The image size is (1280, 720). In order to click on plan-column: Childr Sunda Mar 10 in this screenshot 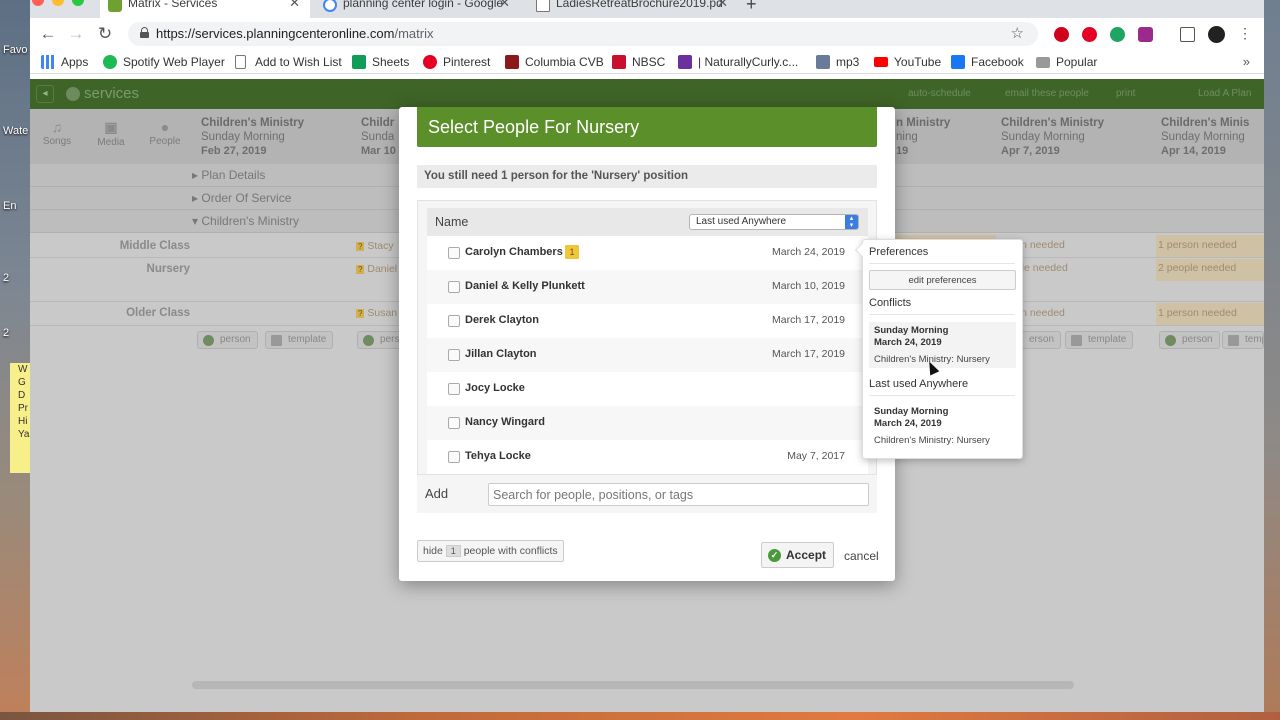, I will do `click(378, 137)`.